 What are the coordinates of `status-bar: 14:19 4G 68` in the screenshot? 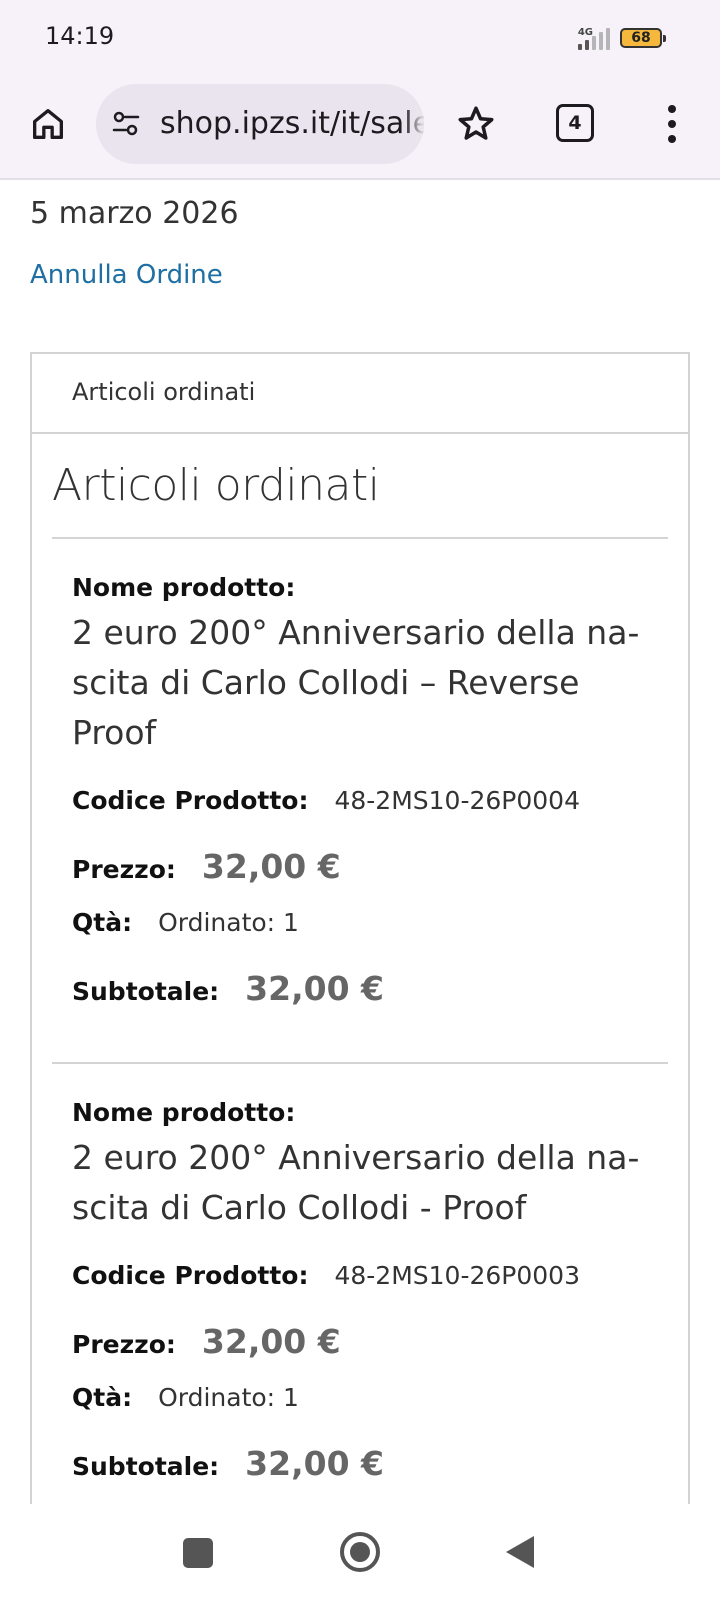 It's located at (360, 40).